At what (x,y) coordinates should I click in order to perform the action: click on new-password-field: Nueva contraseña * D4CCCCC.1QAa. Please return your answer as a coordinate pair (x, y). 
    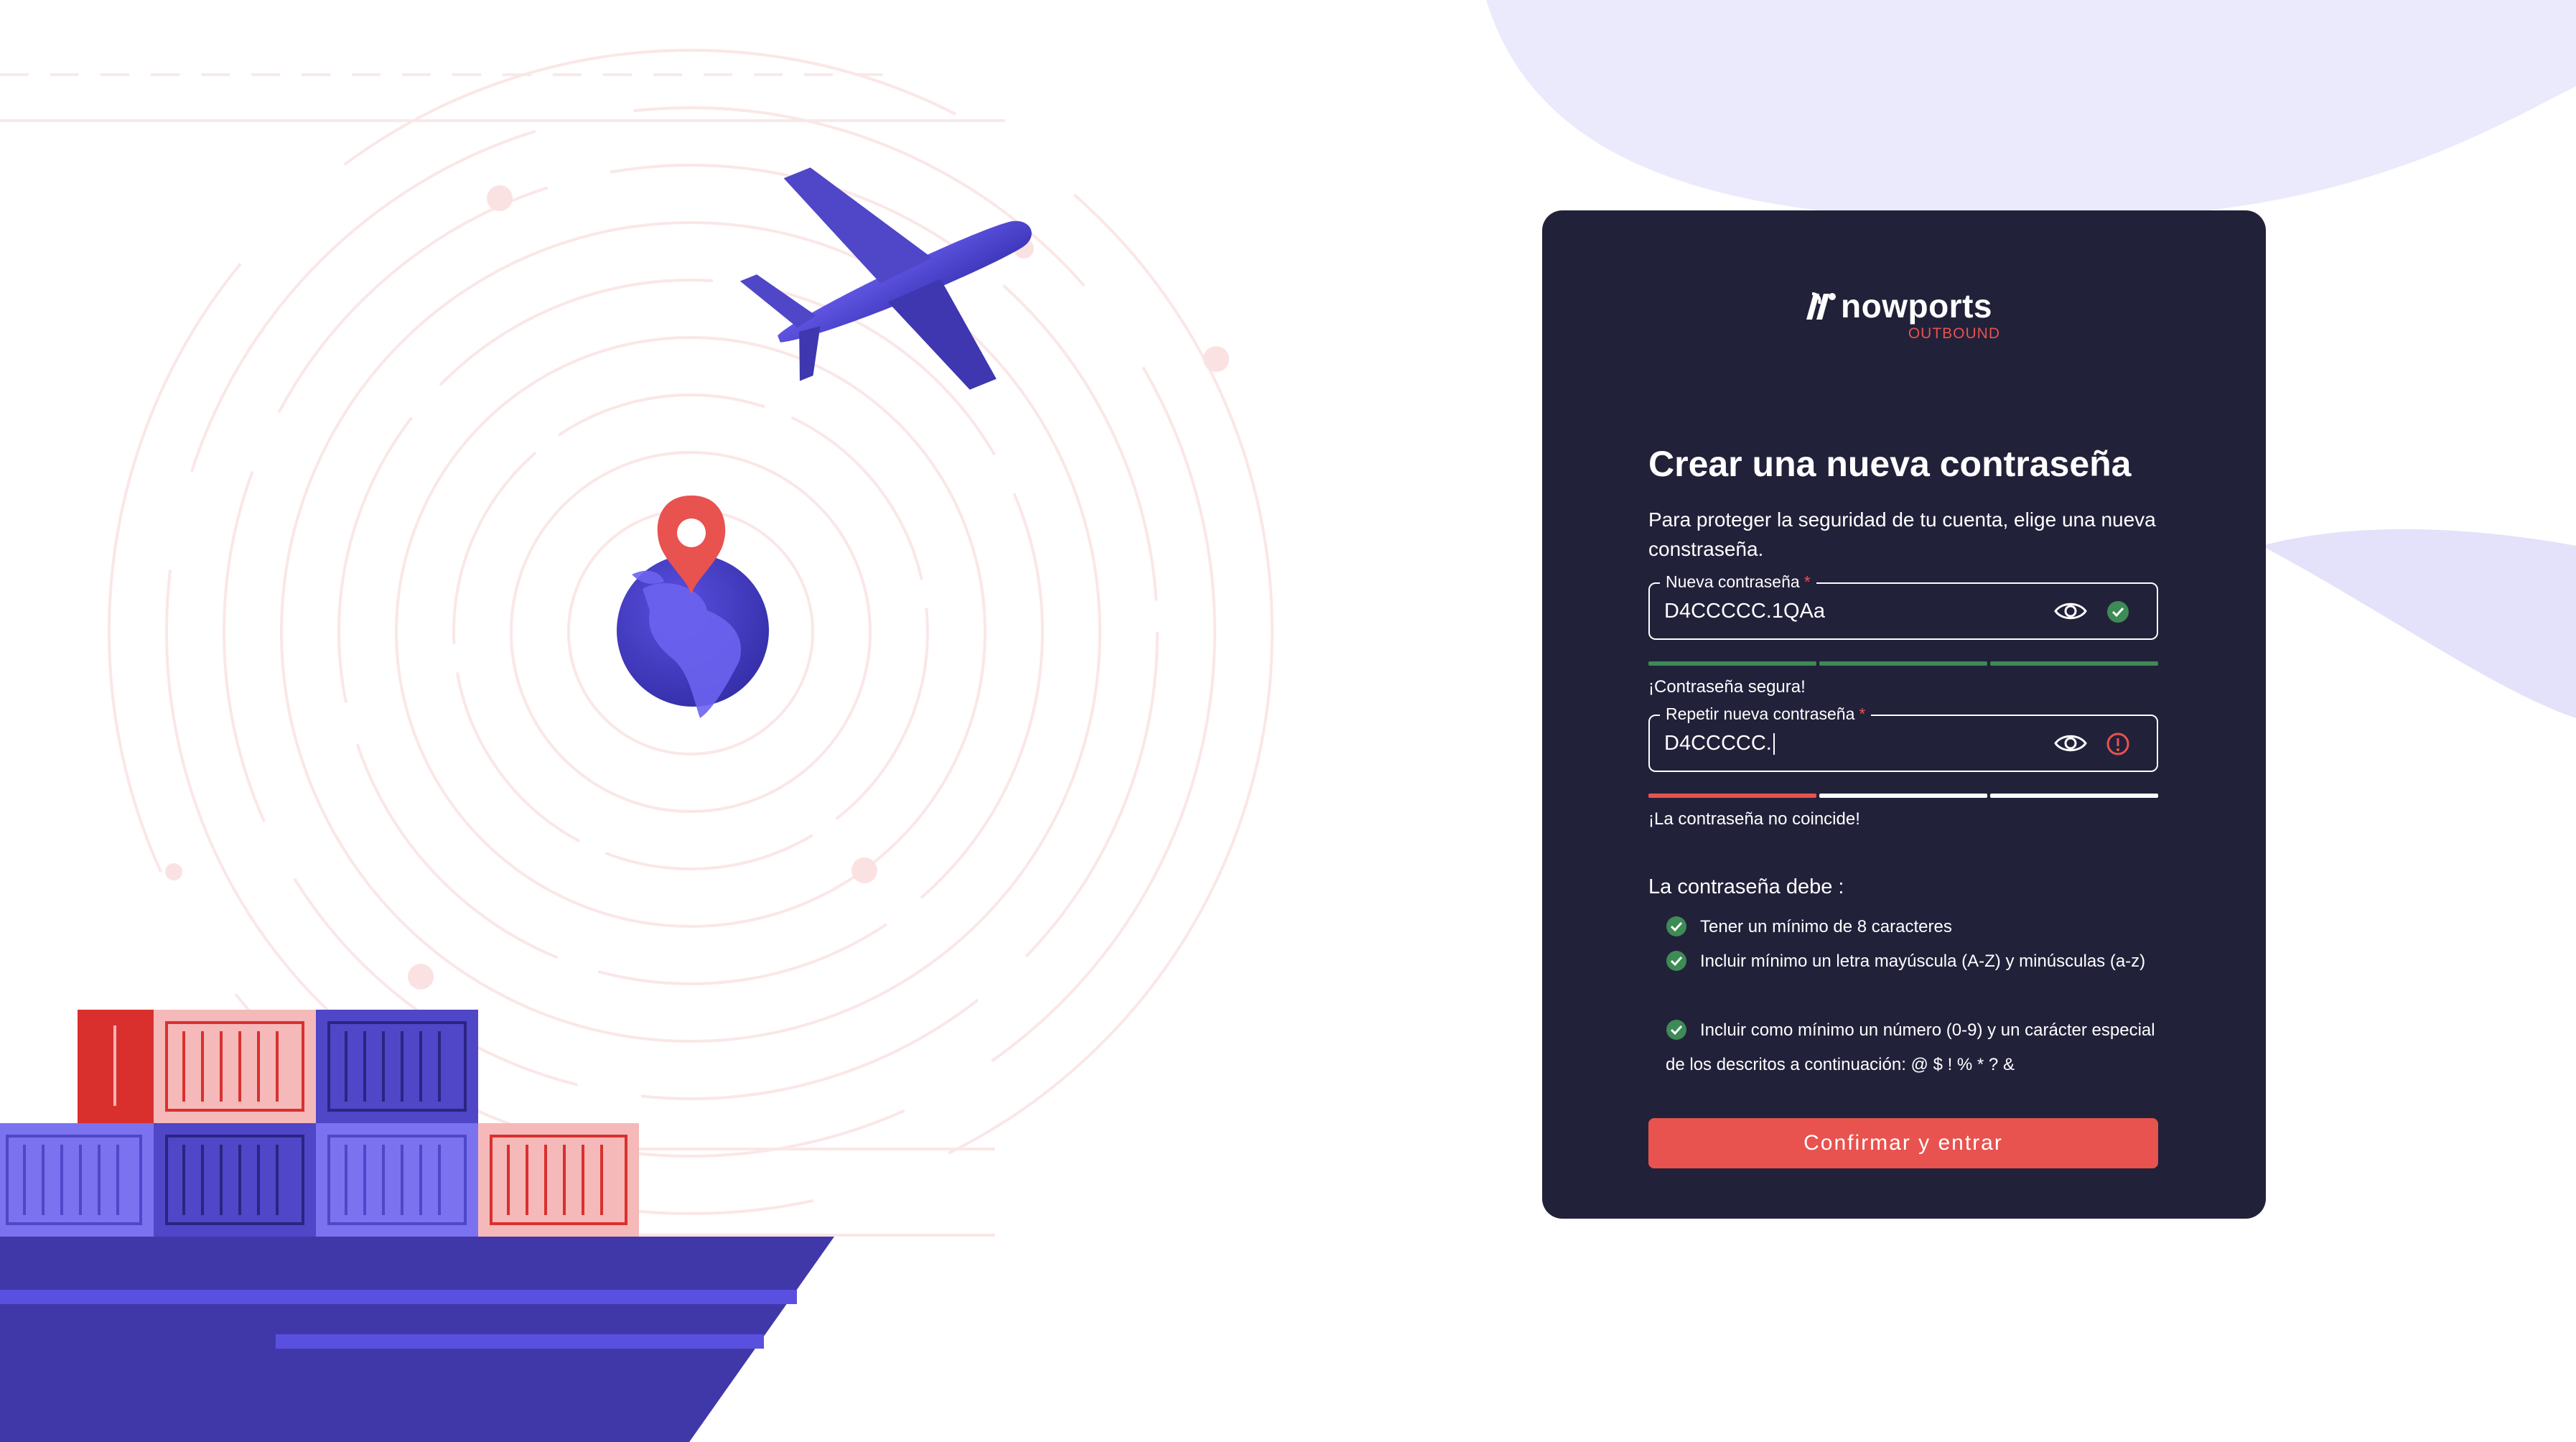
    Looking at the image, I should click on (1903, 605).